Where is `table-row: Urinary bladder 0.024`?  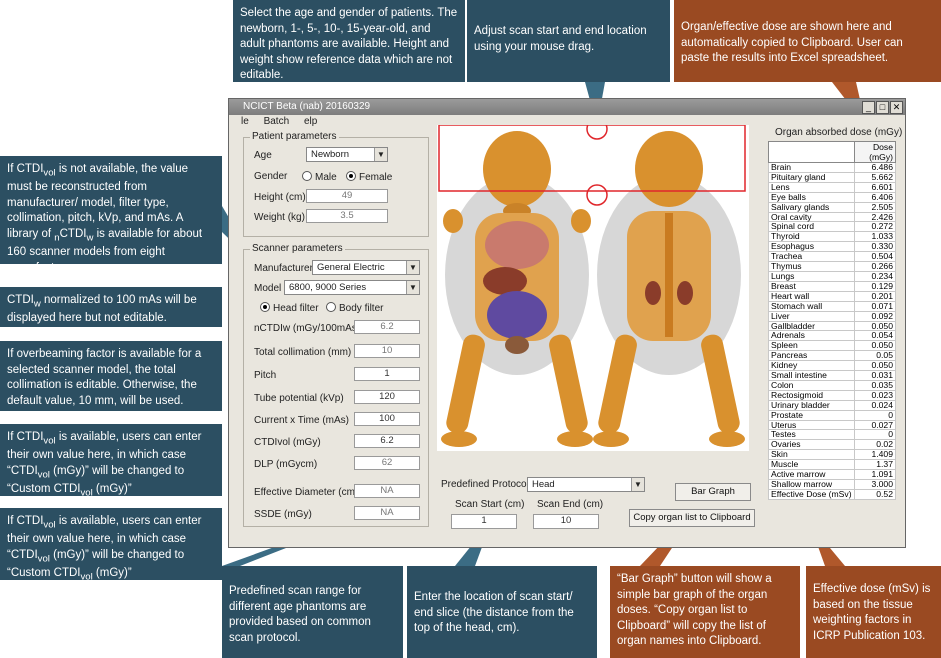 table-row: Urinary bladder 0.024 is located at coordinates (832, 405).